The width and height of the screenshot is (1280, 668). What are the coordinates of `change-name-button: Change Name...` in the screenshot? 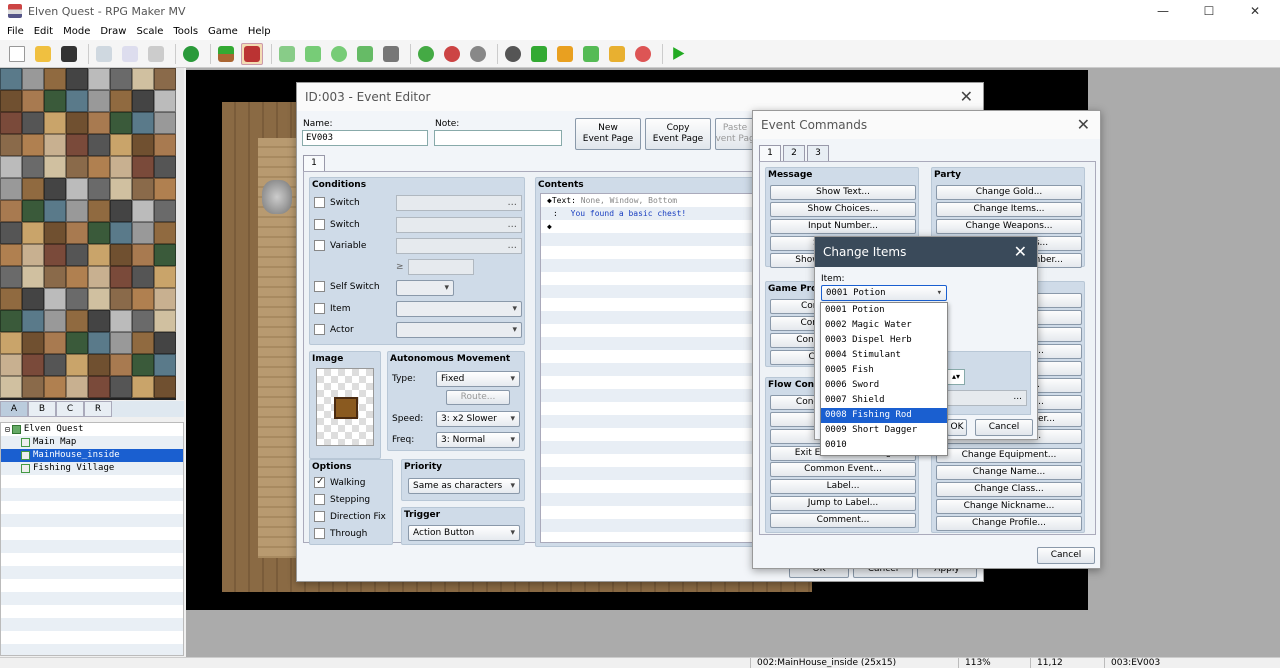 It's located at (1009, 472).